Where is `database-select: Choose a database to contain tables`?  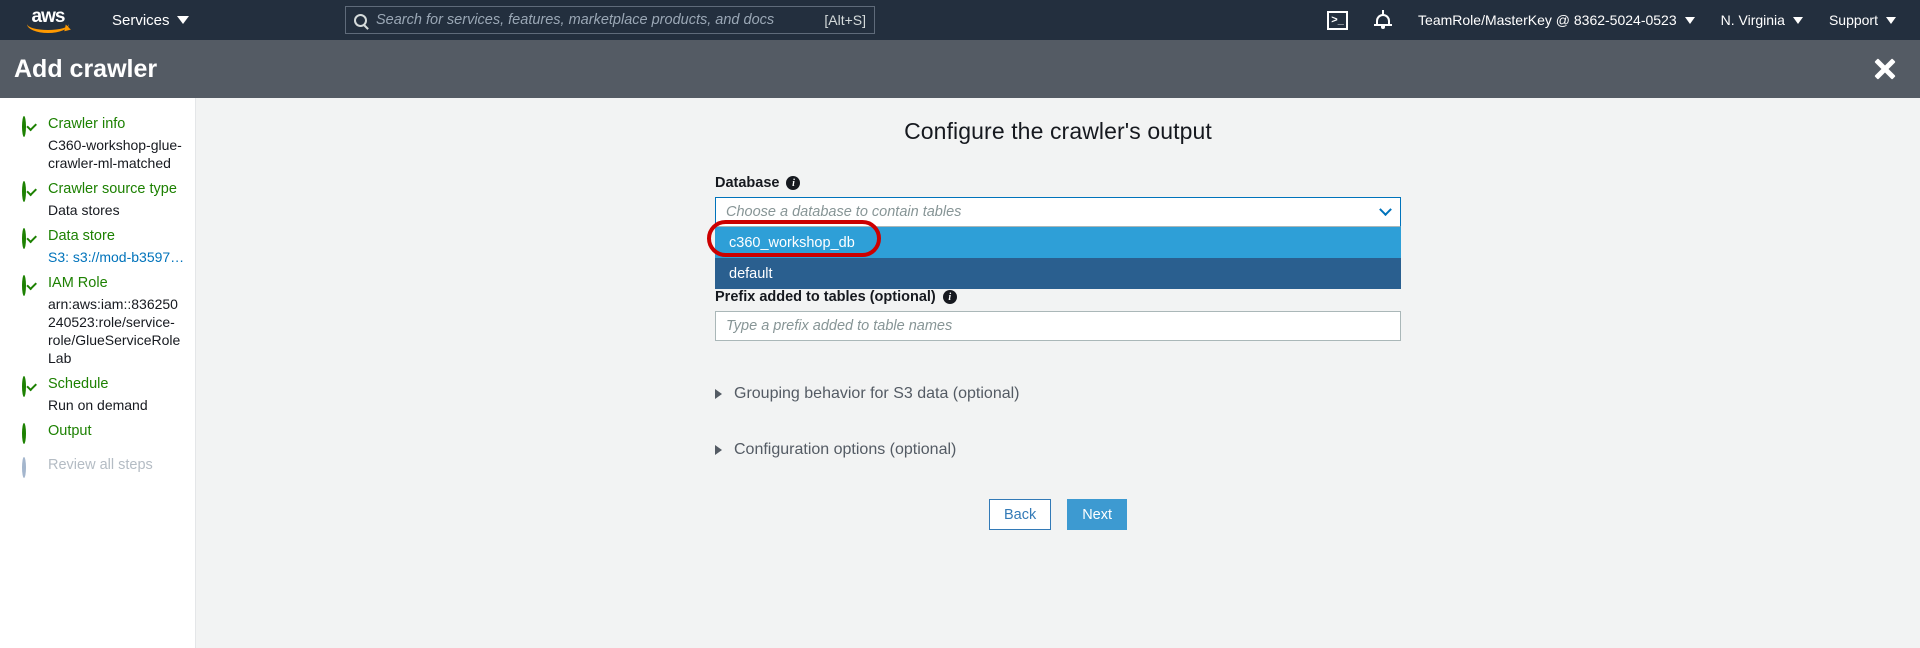
database-select: Choose a database to contain tables is located at coordinates (1058, 212).